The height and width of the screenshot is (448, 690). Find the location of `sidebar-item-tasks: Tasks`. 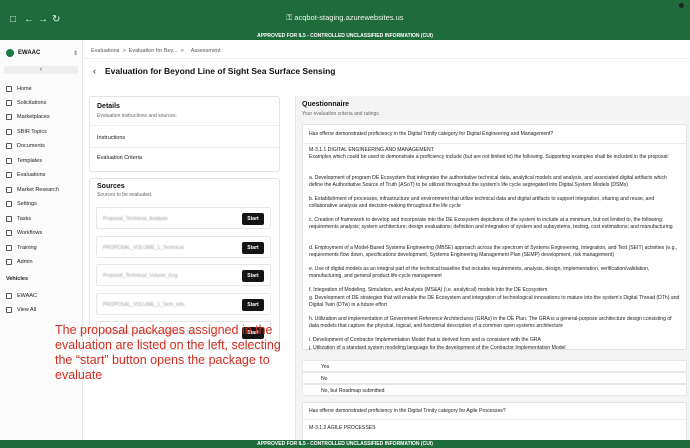

sidebar-item-tasks: Tasks is located at coordinates (18, 219).